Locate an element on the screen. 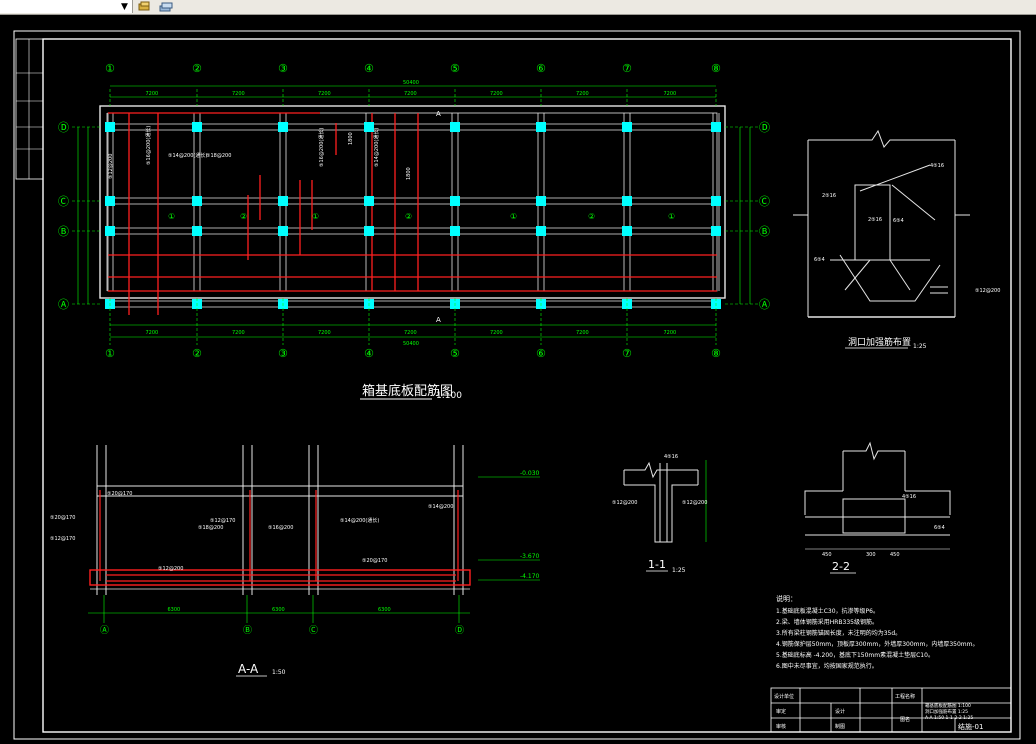 Image resolution: width=1036 pixels, height=744 pixels. section-rebar-label: ⑤18@200 is located at coordinates (210, 528).